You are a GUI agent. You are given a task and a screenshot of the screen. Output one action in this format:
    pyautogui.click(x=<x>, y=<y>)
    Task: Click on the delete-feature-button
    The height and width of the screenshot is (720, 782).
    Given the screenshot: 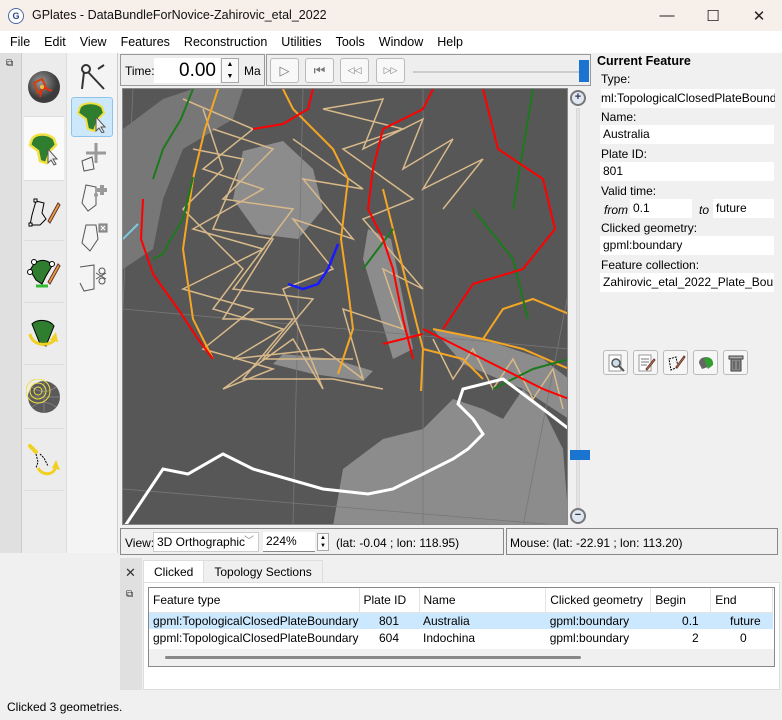 What is the action you would take?
    pyautogui.click(x=735, y=362)
    